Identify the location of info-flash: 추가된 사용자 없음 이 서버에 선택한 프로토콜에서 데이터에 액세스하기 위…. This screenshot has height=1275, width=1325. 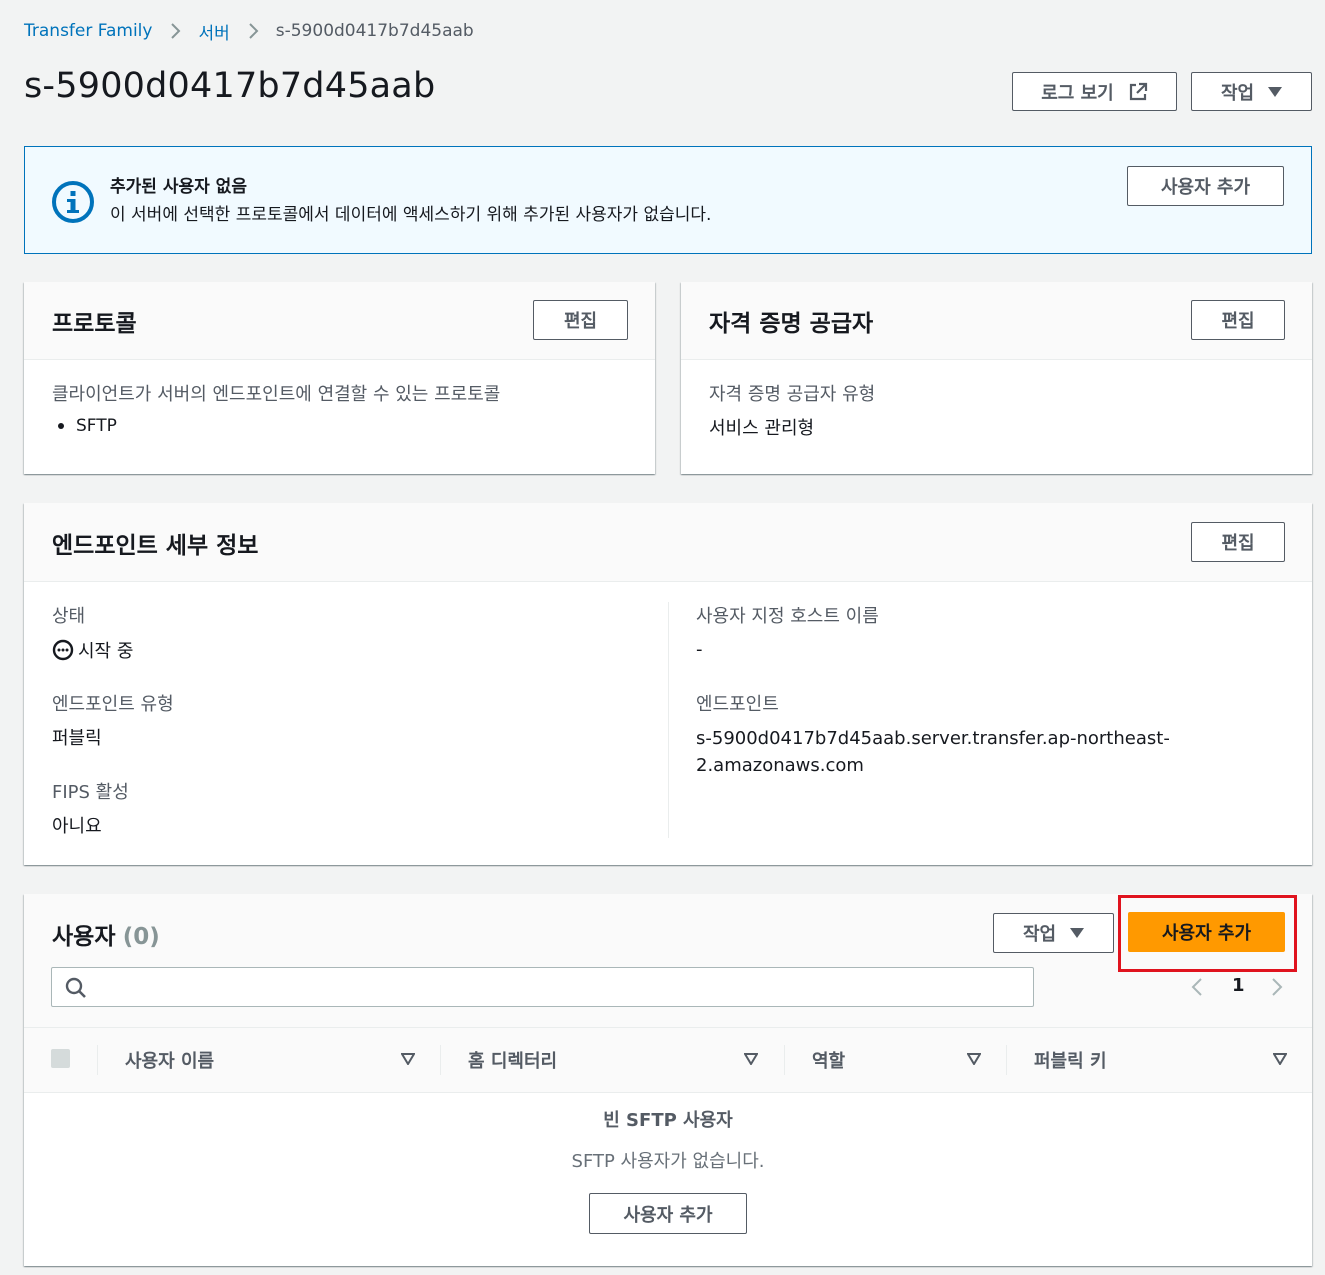
(668, 200).